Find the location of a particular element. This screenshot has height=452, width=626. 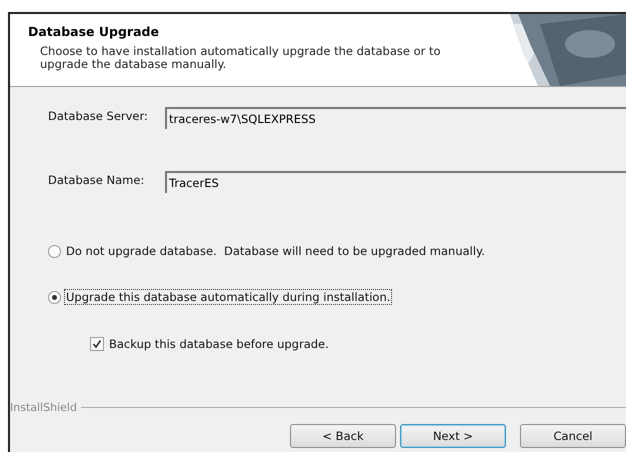

radio-label: Upgrade this database automatically during installation. is located at coordinates (228, 297).